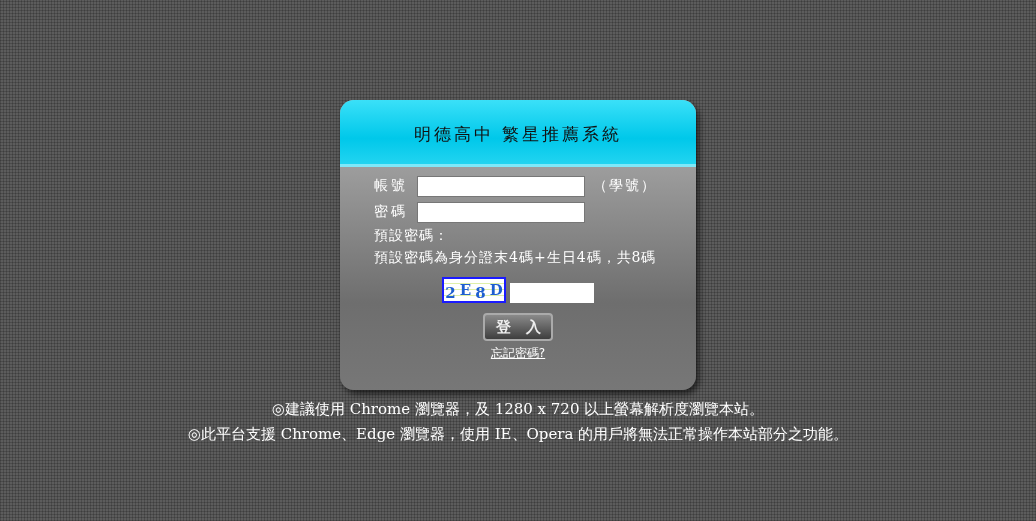  I want to click on note-title: 預設密碼：, so click(412, 236).